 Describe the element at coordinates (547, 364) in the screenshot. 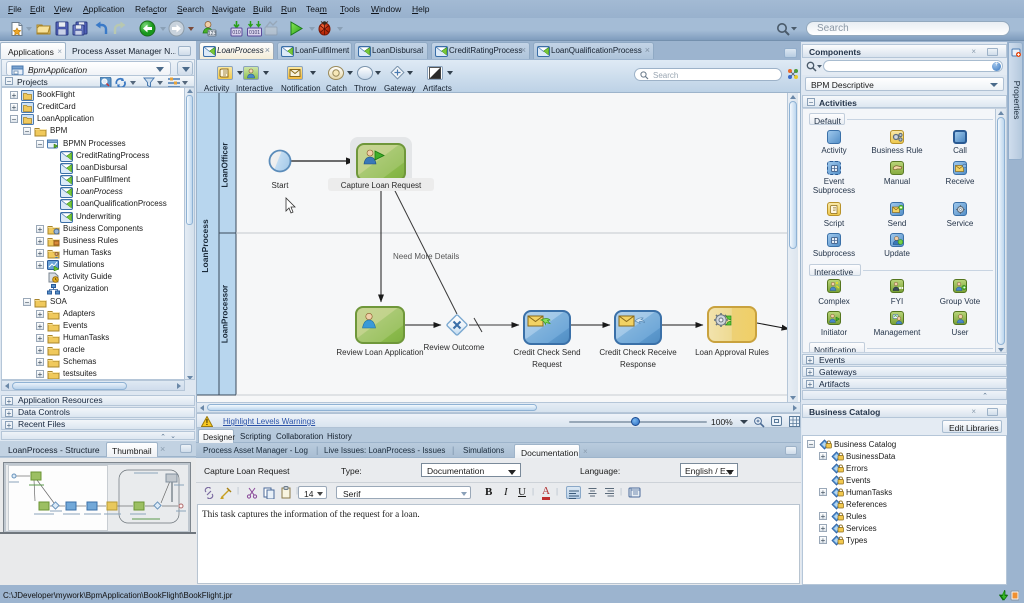

I see `svg-text: Request` at that location.